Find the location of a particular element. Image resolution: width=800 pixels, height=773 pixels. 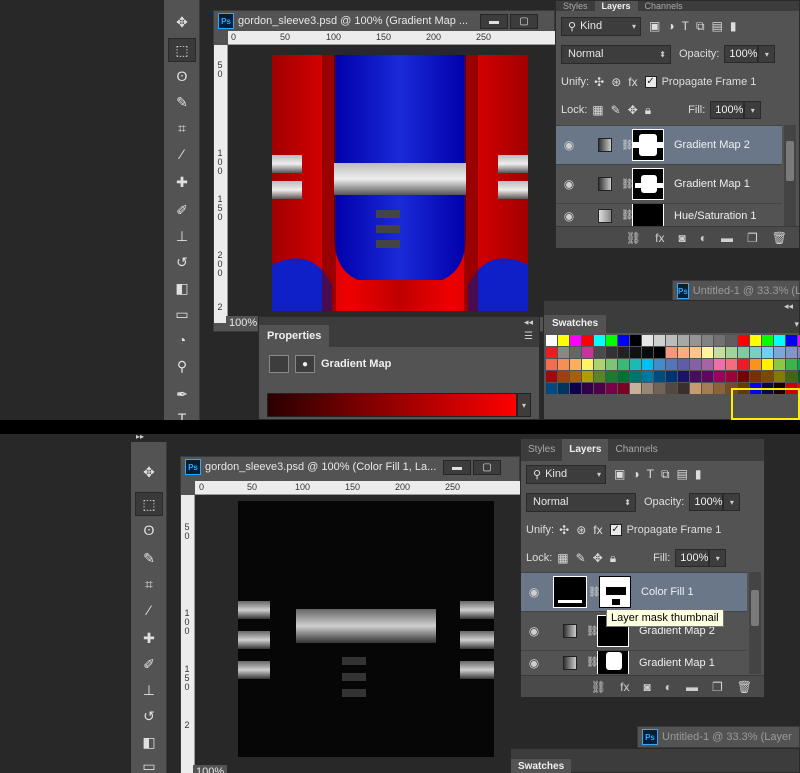

filter-toggle-icon: ▮ is located at coordinates (733, 26).